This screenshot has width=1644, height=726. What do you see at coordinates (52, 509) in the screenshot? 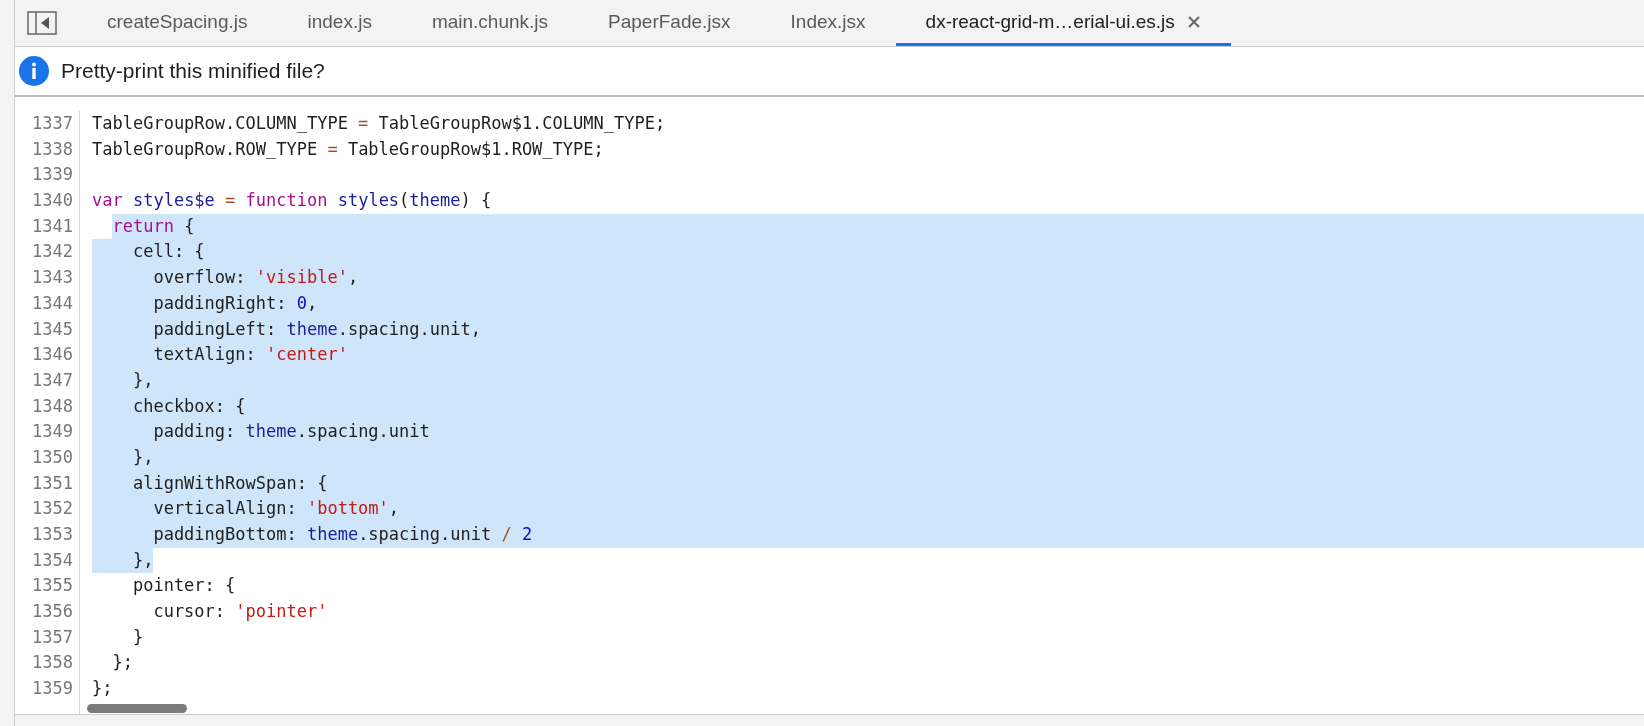
I see `line-number: 1352` at bounding box center [52, 509].